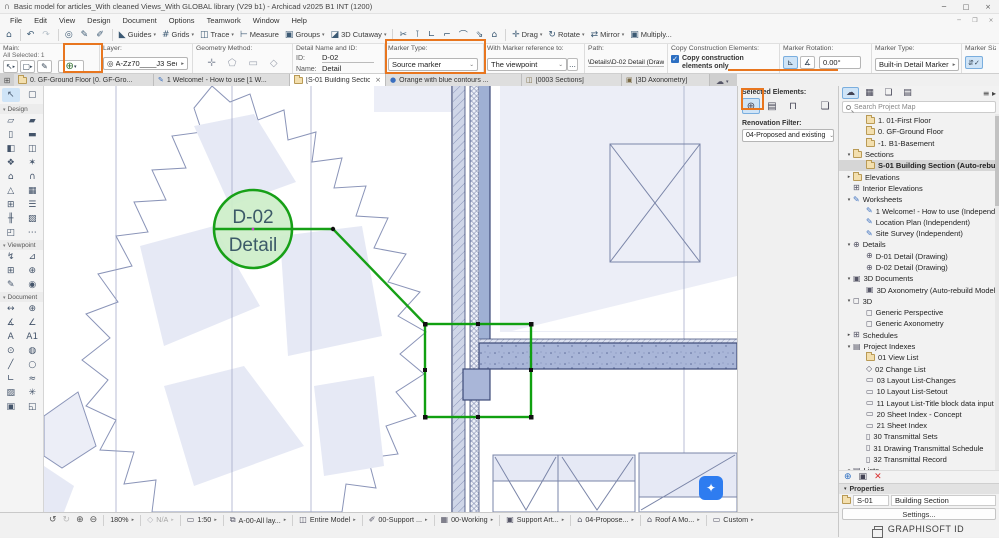 Image resolution: width=999 pixels, height=538 pixels. What do you see at coordinates (98, 20) in the screenshot?
I see `menu-design: Design` at bounding box center [98, 20].